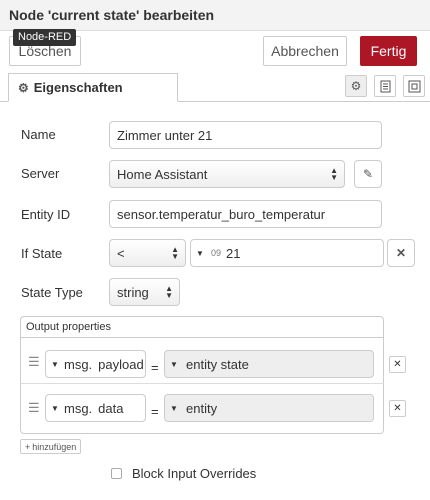 This screenshot has height=500, width=430. Describe the element at coordinates (112, 15) in the screenshot. I see `tray-title: Node 'current state' bearbeiten` at that location.